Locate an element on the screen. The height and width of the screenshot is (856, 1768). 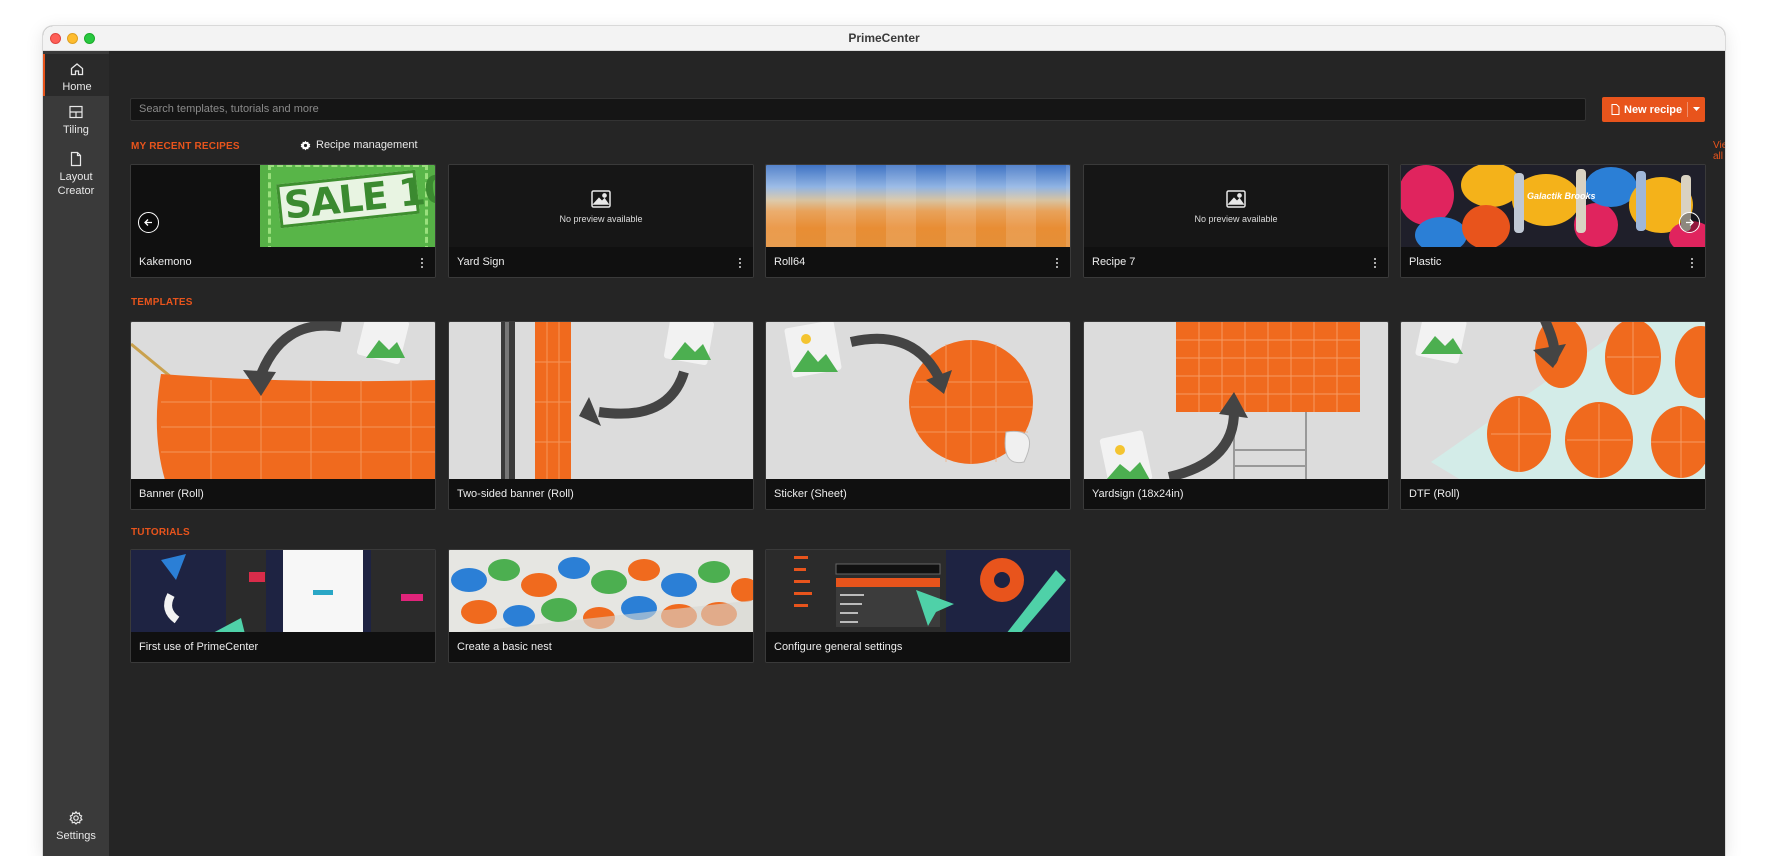
sidebar-item-tiling: Tiling is located at coordinates (76, 120).